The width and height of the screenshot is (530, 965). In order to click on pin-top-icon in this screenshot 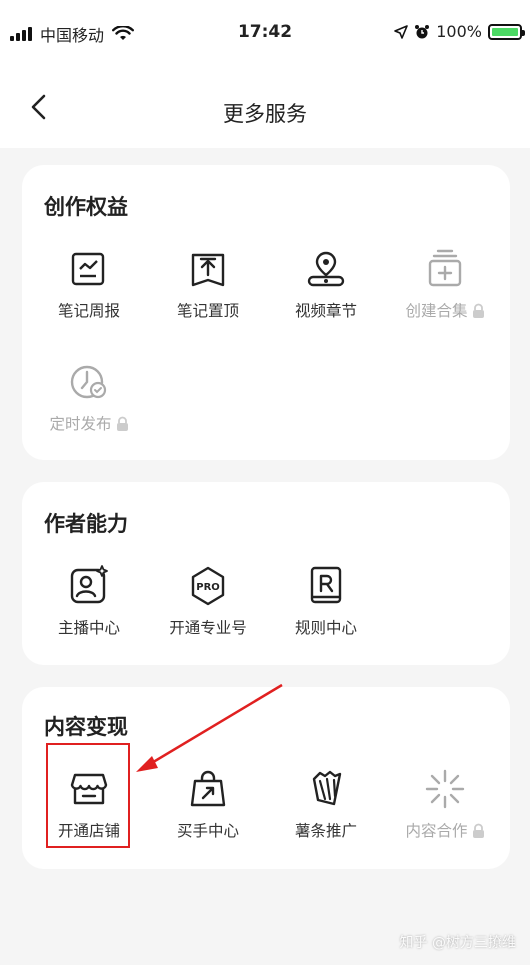, I will do `click(208, 270)`.